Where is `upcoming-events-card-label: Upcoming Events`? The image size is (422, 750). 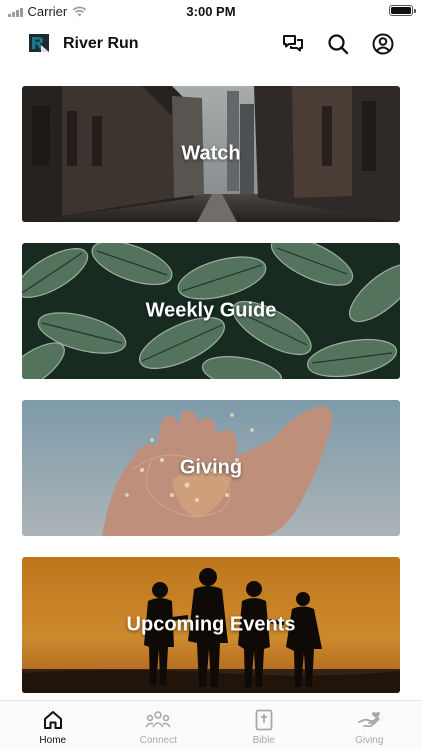 upcoming-events-card-label: Upcoming Events is located at coordinates (211, 624).